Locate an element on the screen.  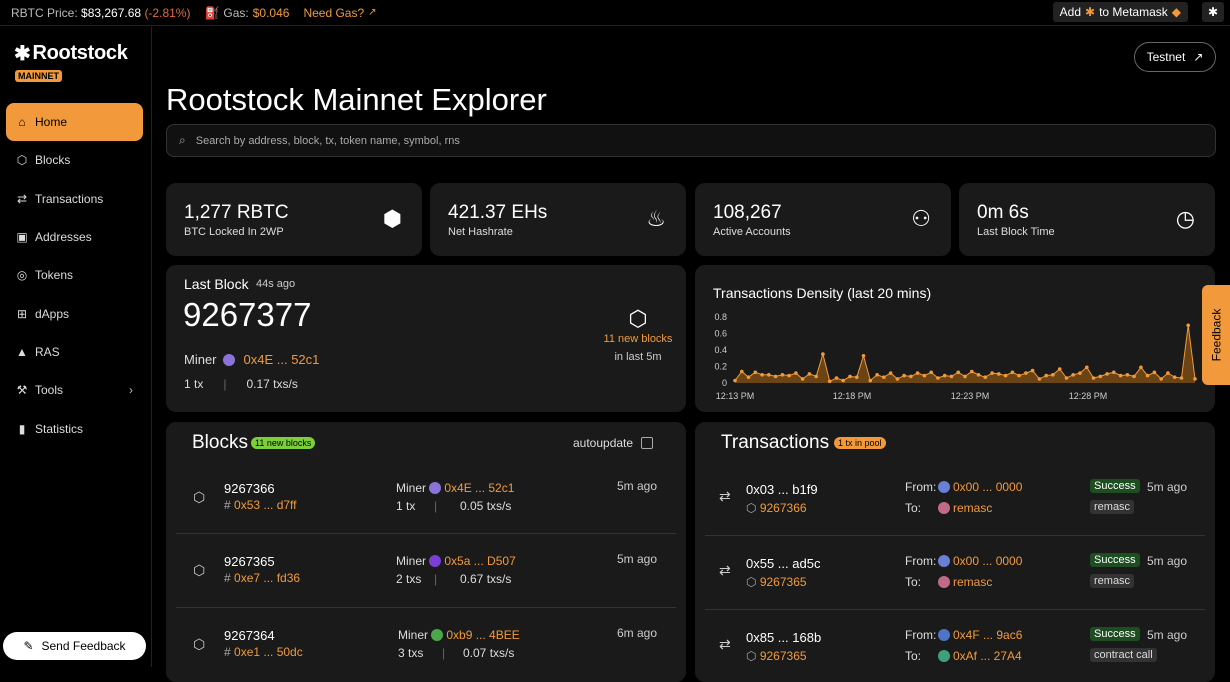
sidebar-item-blocks: ⬡ Blocks is located at coordinates (74, 160).